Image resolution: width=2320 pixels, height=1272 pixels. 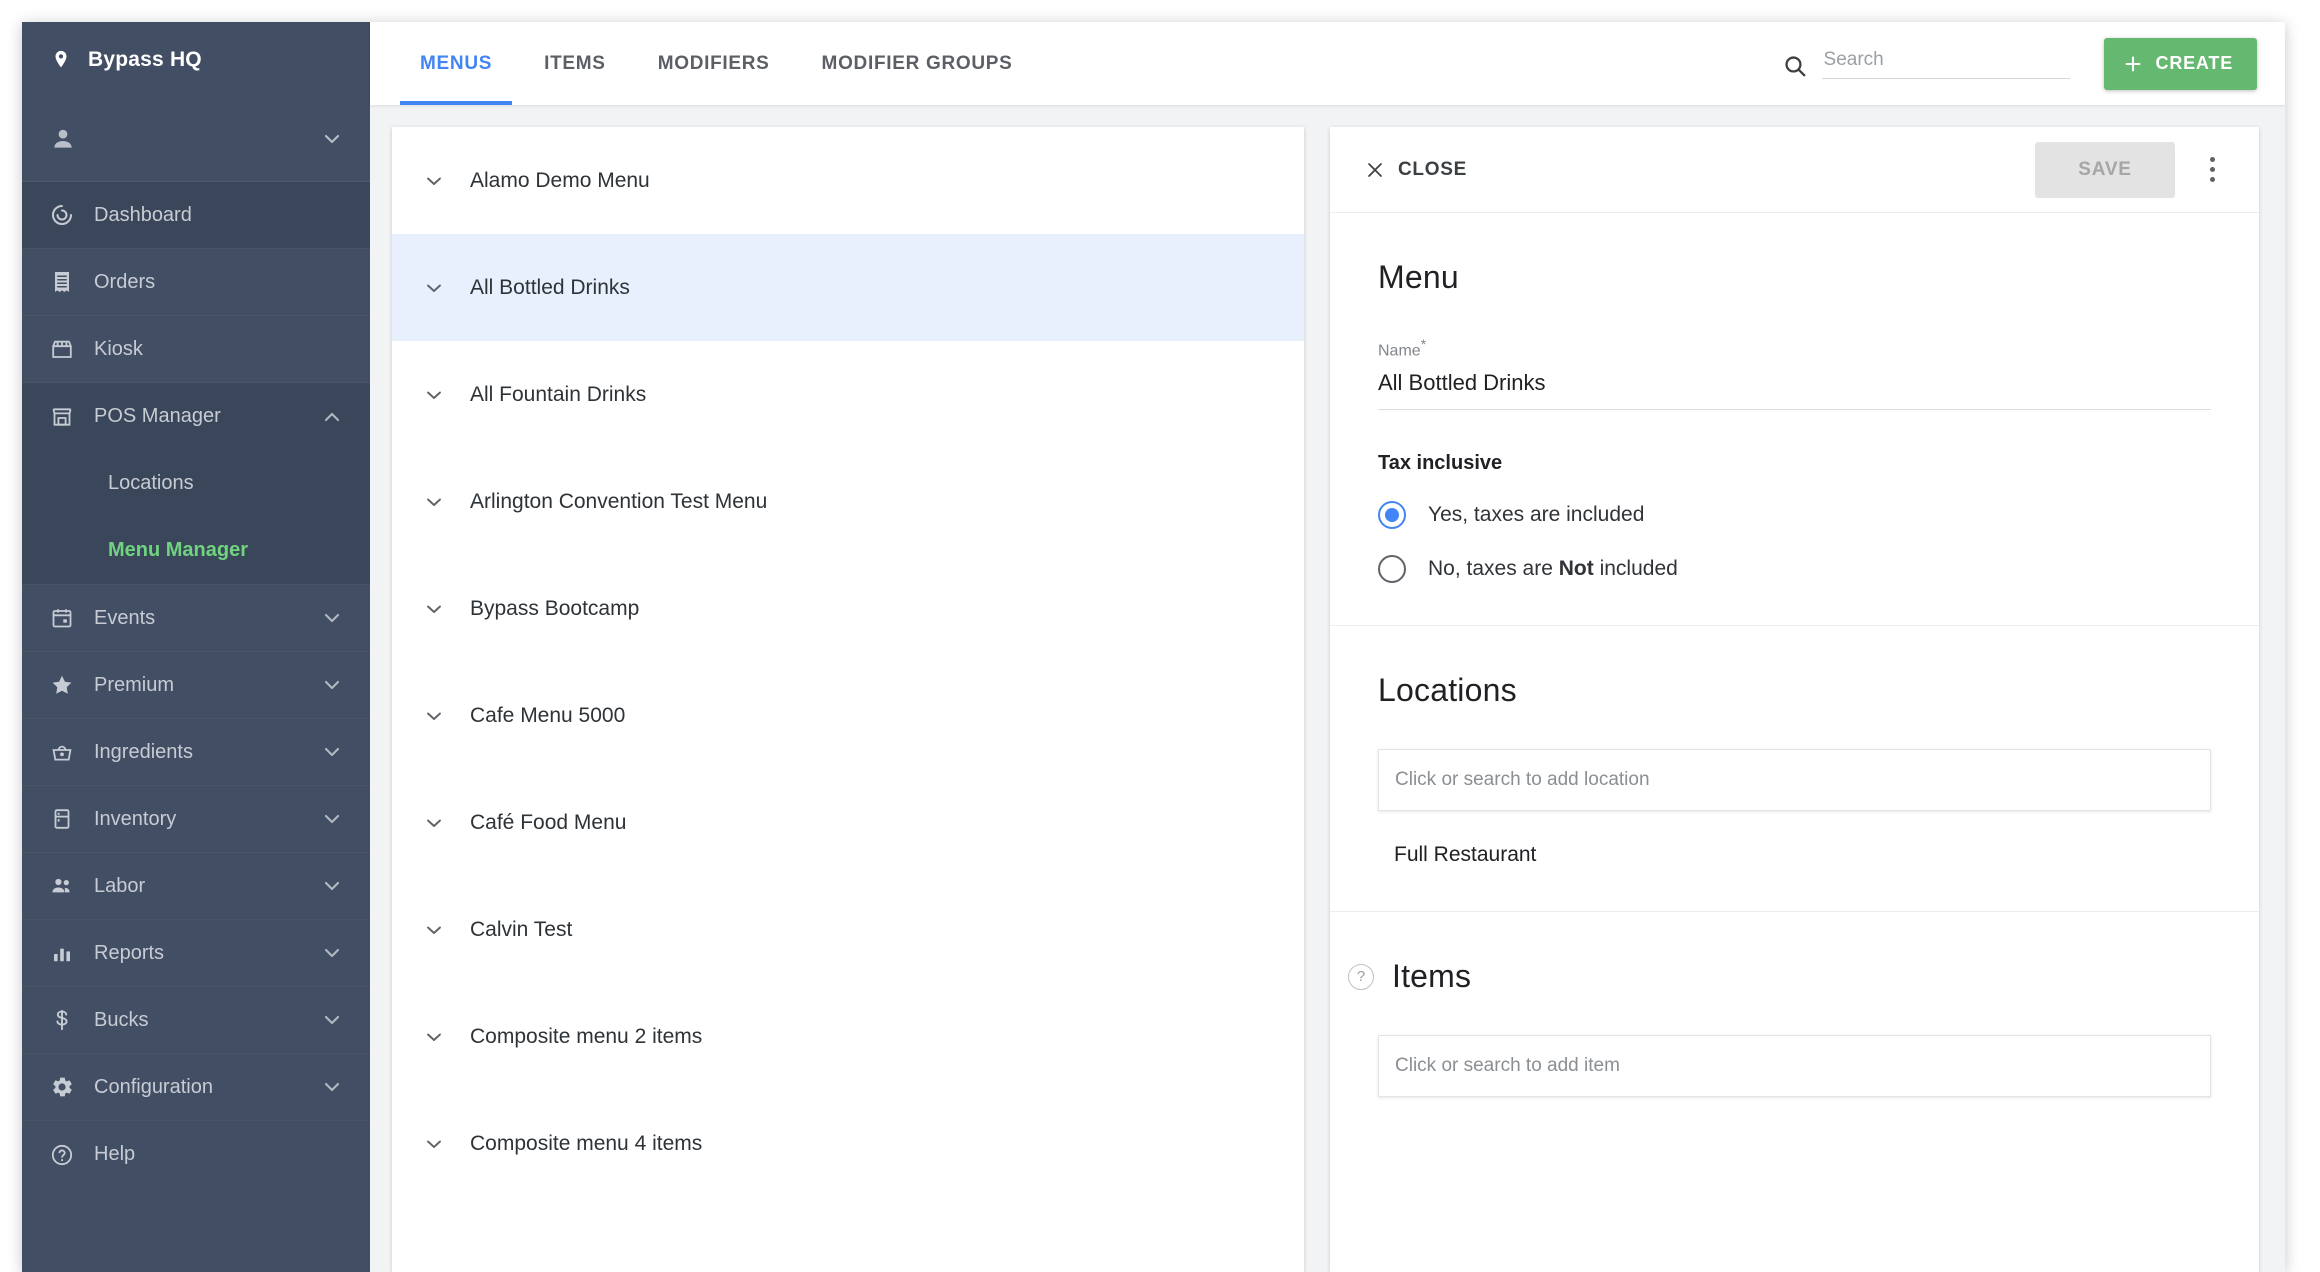 What do you see at coordinates (151, 483) in the screenshot?
I see `sidebar-subitem-label: Locations` at bounding box center [151, 483].